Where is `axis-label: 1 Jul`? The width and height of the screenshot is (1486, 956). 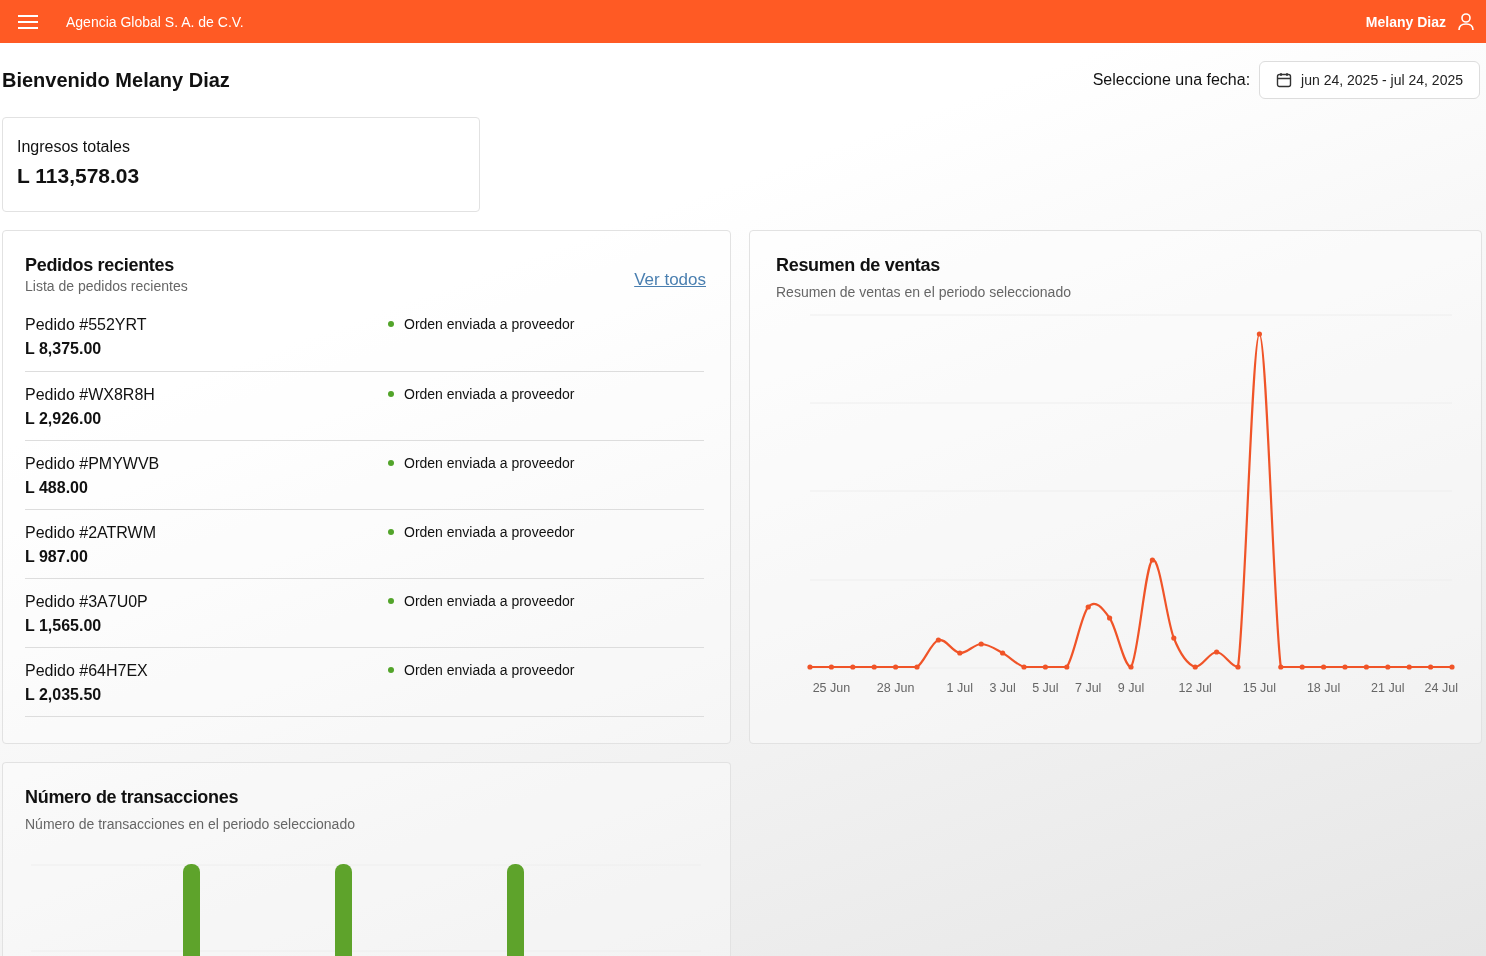 axis-label: 1 Jul is located at coordinates (959, 688).